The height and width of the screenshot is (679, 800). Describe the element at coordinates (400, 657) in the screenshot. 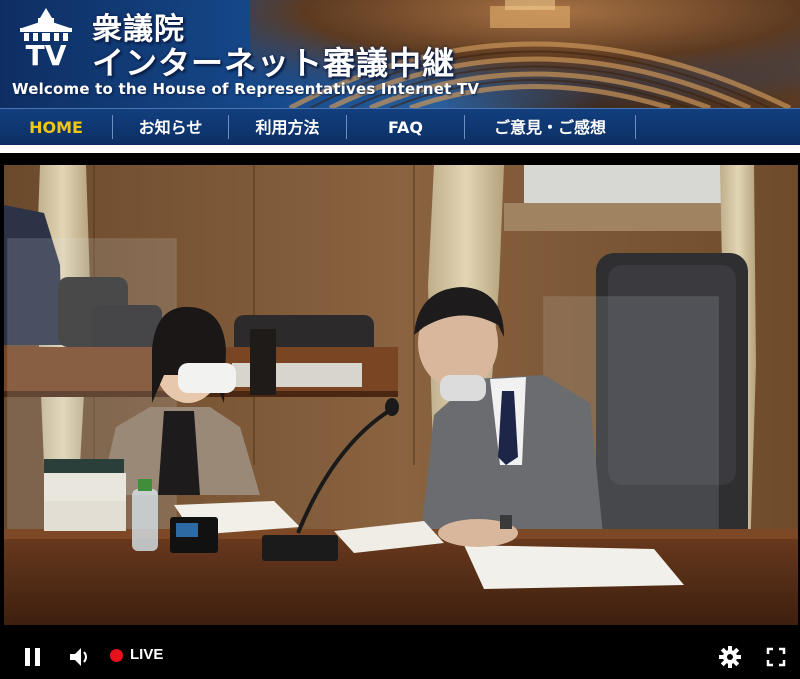

I see `player-controls: LIVE` at that location.